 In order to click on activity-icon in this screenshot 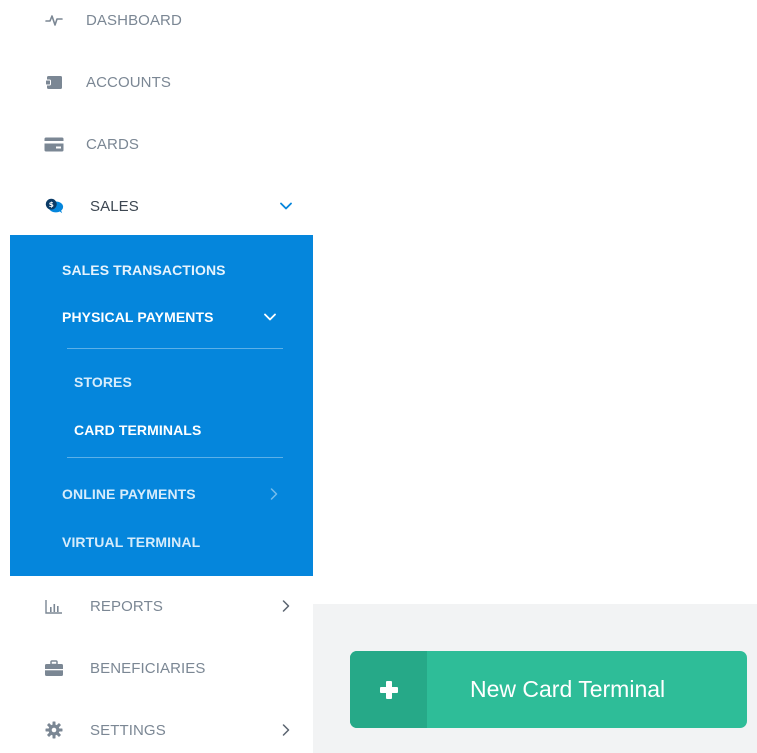, I will do `click(54, 20)`.